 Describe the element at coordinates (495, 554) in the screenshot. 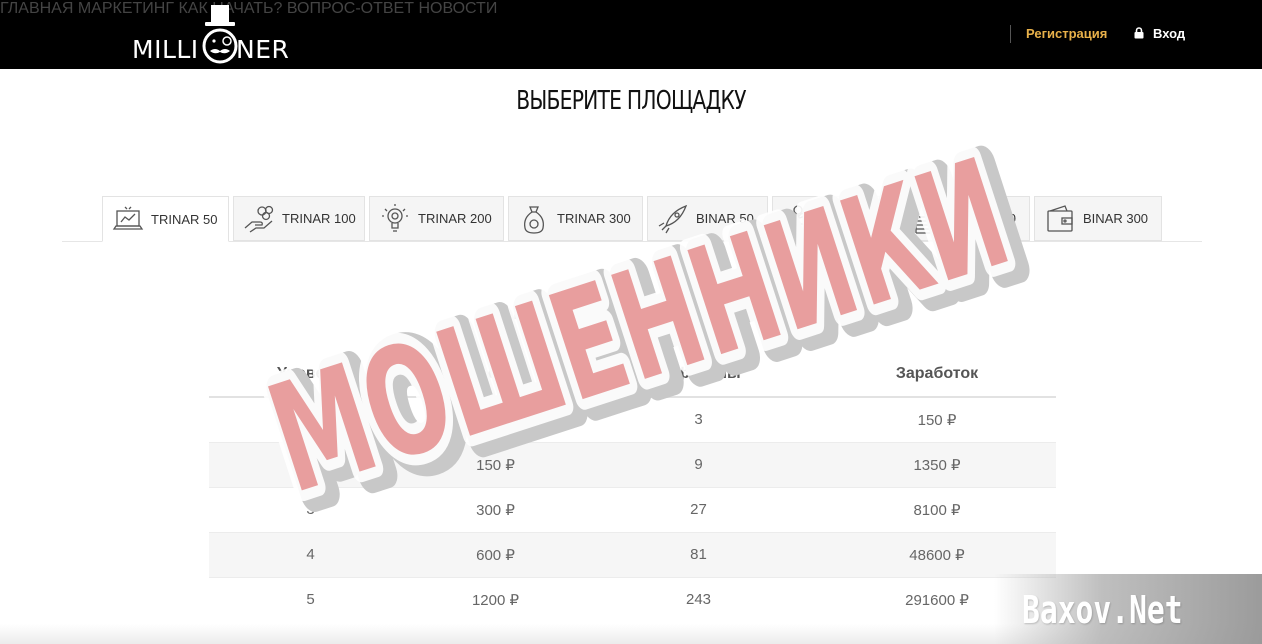

I see `cell-price: 600 ₽` at that location.